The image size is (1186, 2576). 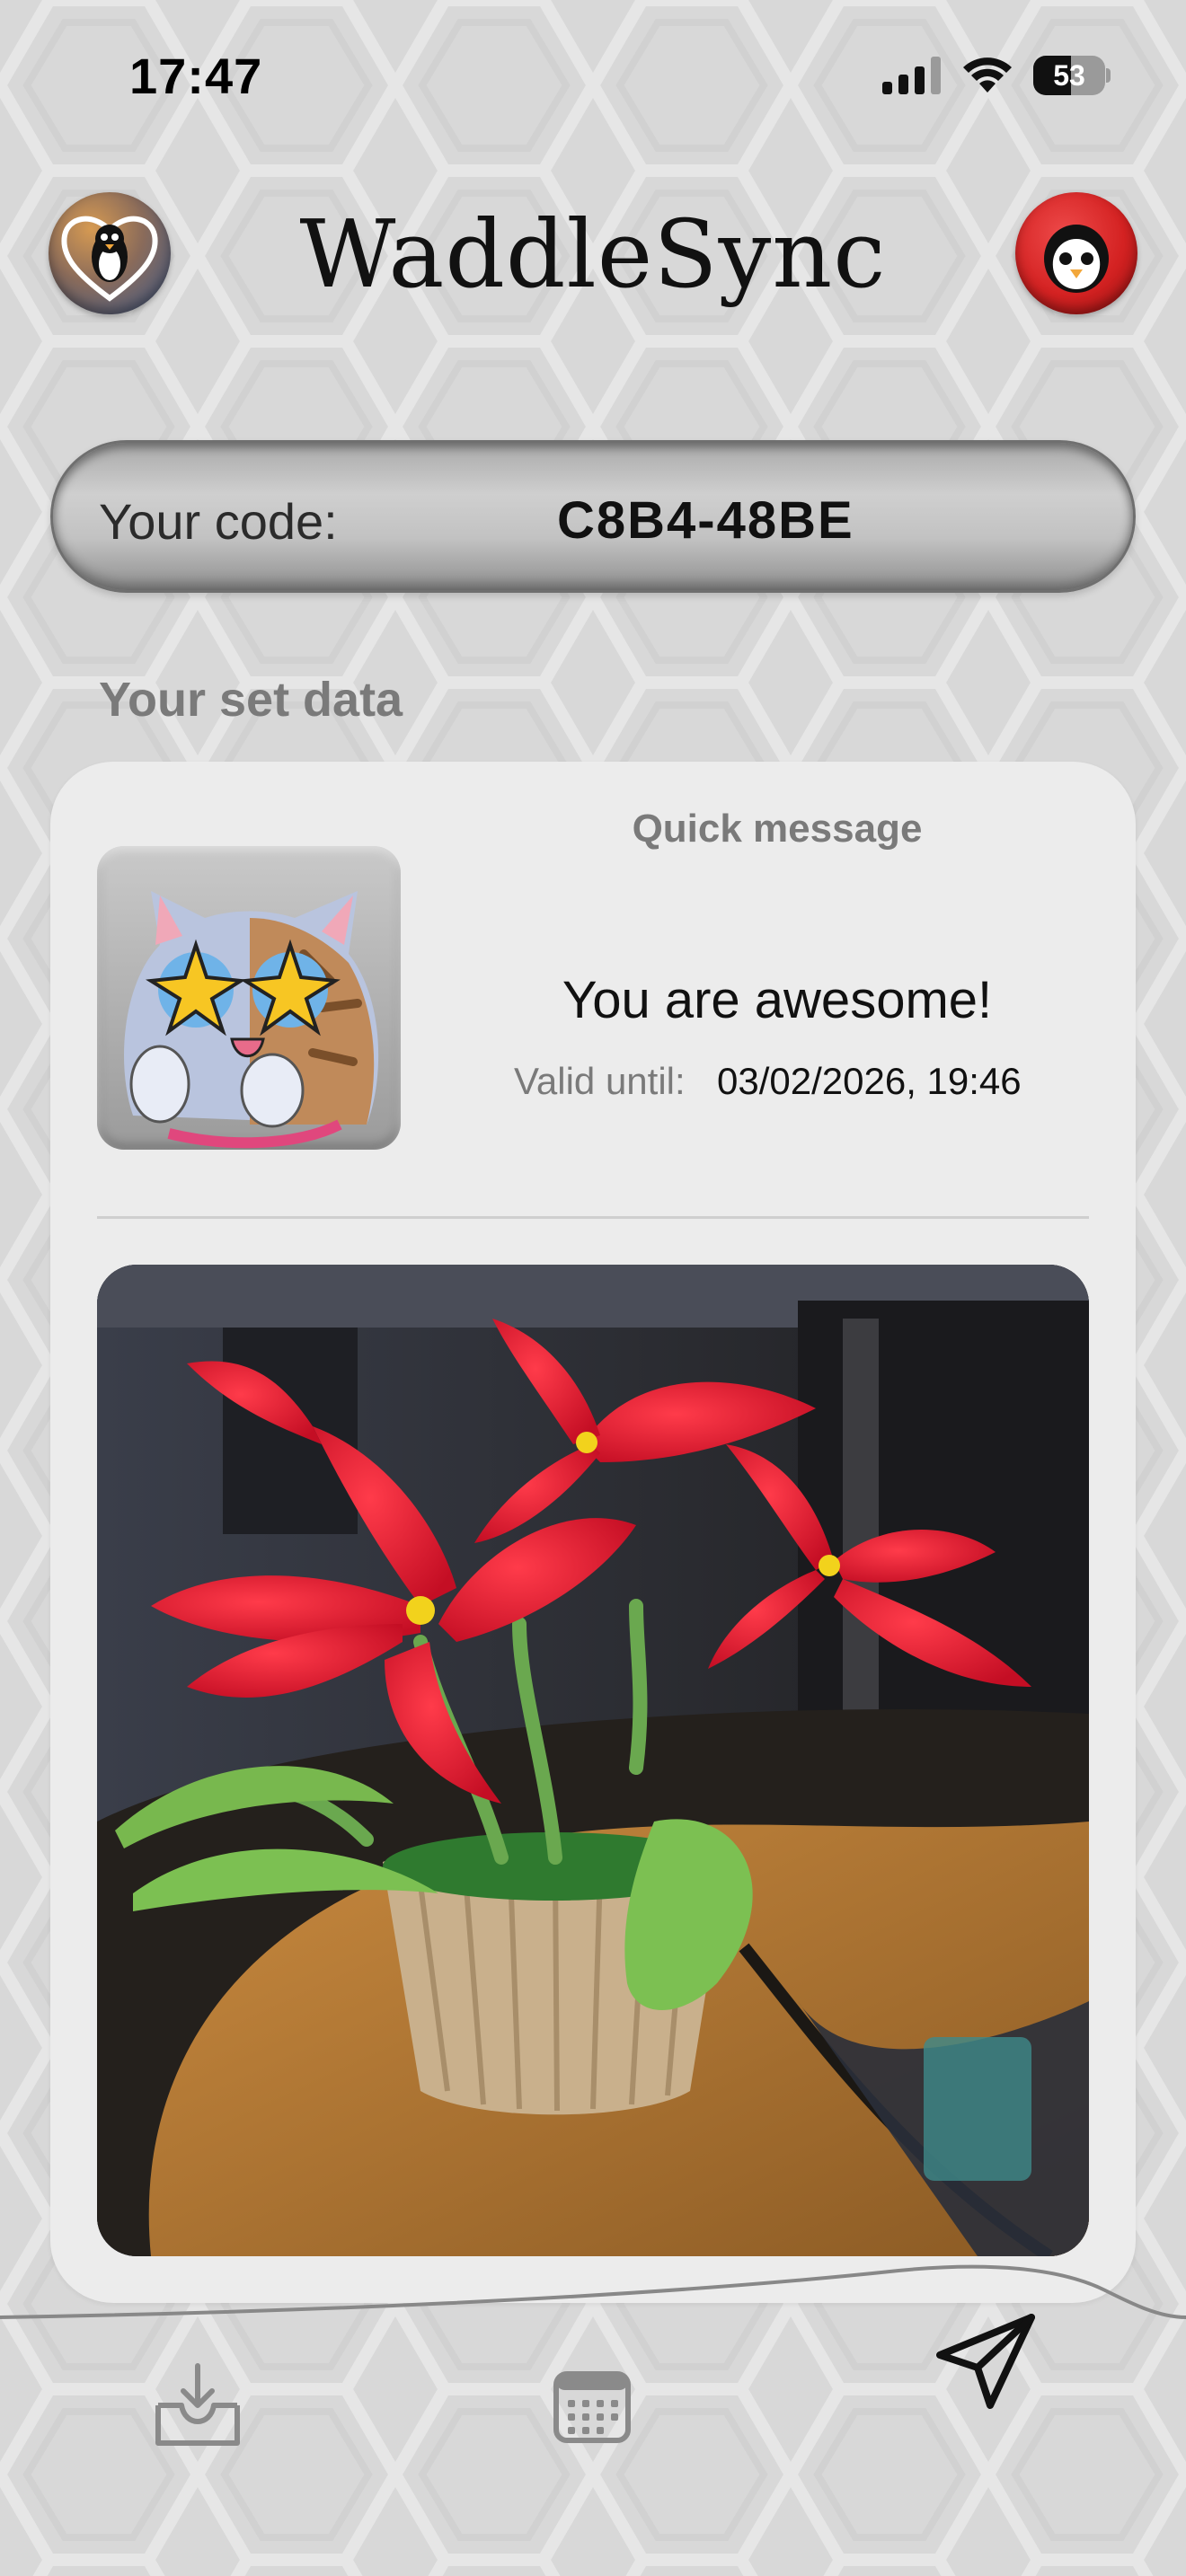 What do you see at coordinates (218, 521) in the screenshot?
I see `code-label: Your code:` at bounding box center [218, 521].